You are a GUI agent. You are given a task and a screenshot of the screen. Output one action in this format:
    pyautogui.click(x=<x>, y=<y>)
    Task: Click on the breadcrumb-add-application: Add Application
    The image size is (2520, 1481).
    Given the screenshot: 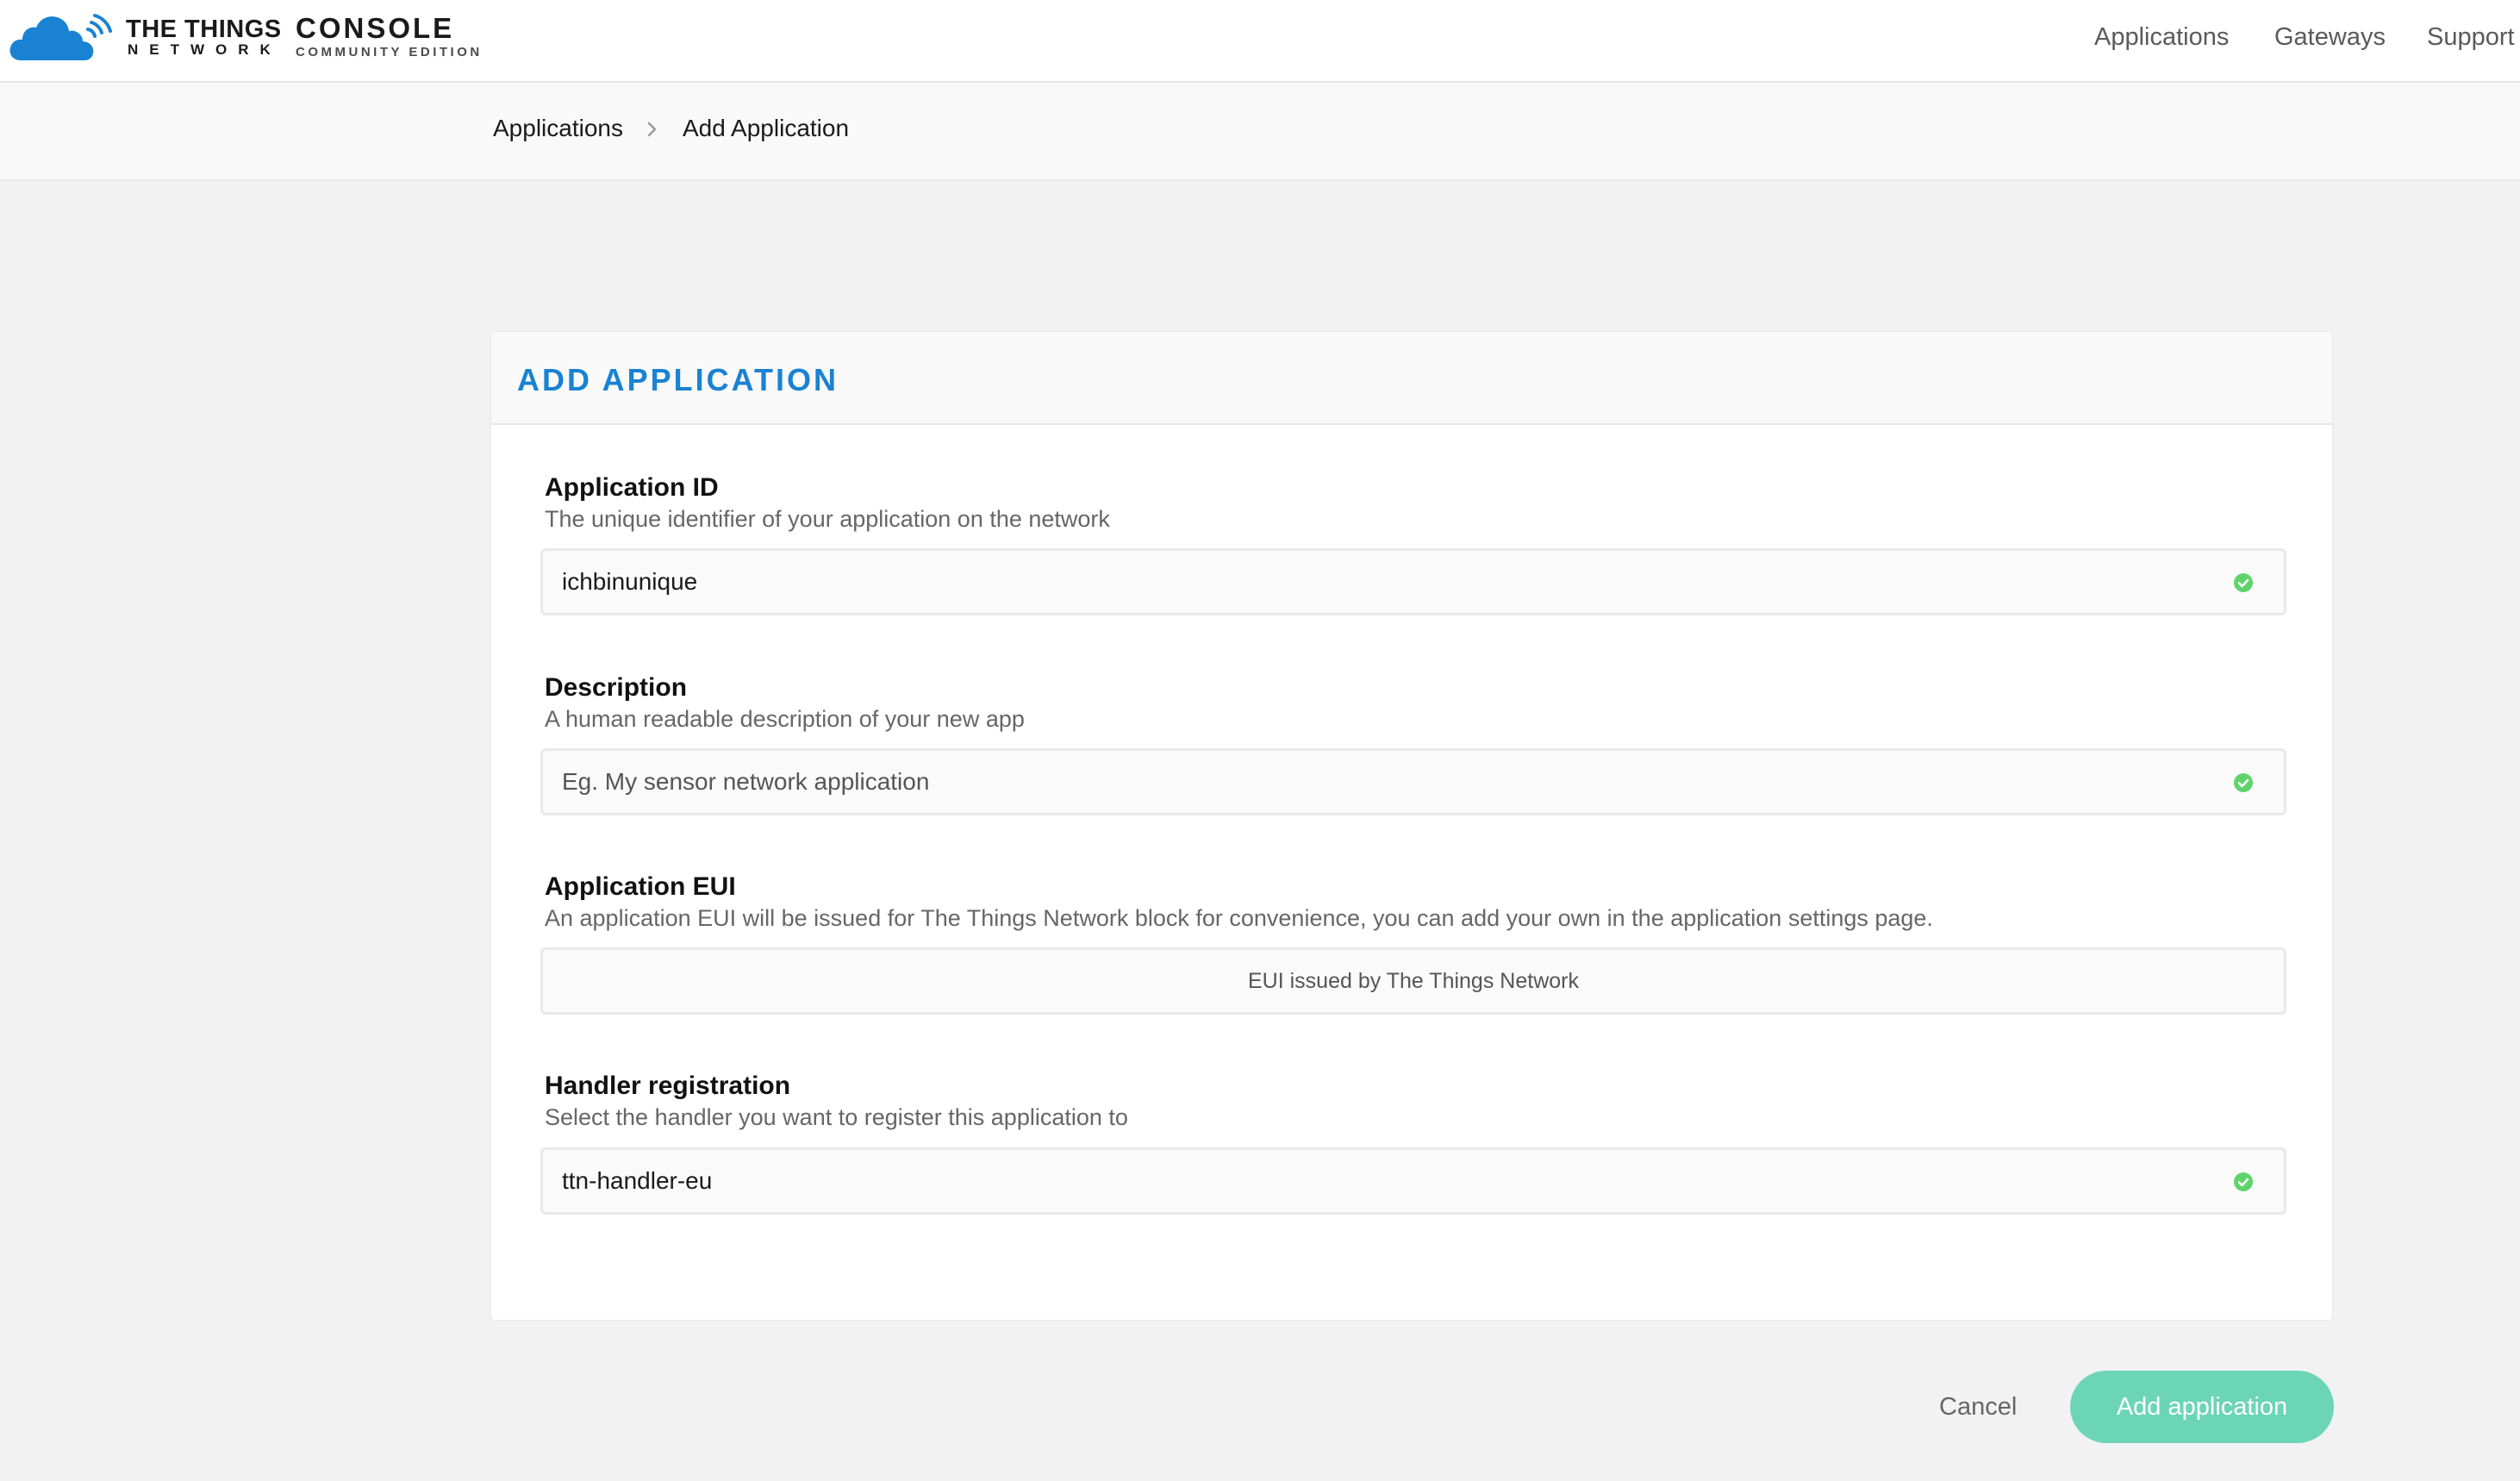 What is the action you would take?
    pyautogui.click(x=767, y=128)
    